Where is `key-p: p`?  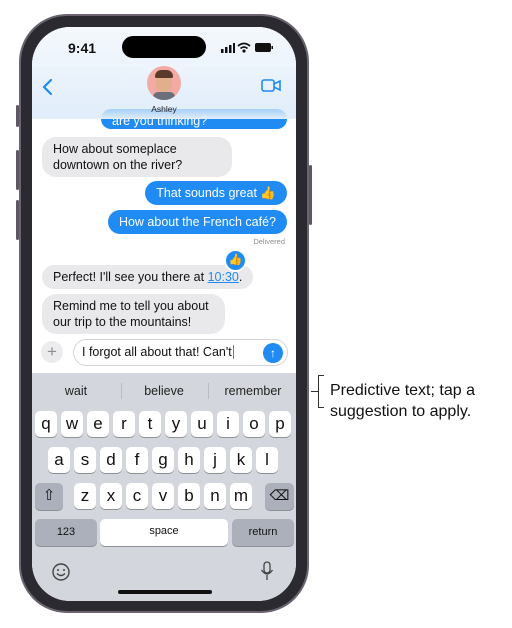 key-p: p is located at coordinates (280, 424).